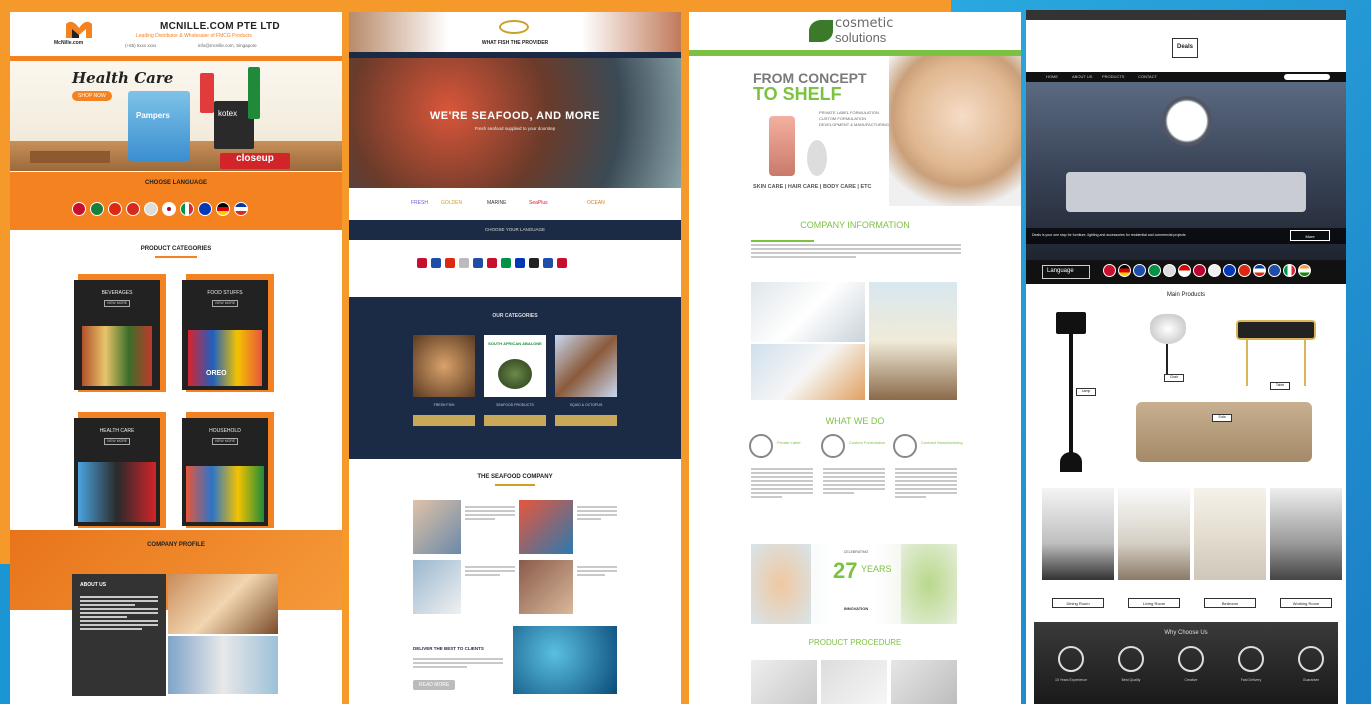 This screenshot has height=704, width=1371. What do you see at coordinates (1222, 418) in the screenshot?
I see `product-tag: Sofa` at bounding box center [1222, 418].